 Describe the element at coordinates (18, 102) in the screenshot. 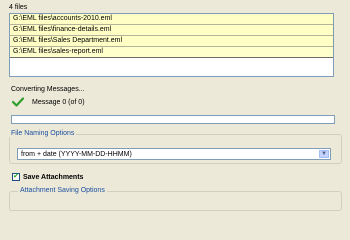

I see `checkmark-icon` at that location.